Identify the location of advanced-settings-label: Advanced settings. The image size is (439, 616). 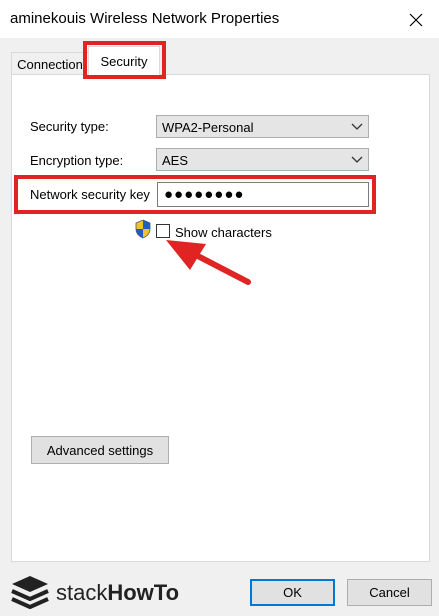
(100, 450).